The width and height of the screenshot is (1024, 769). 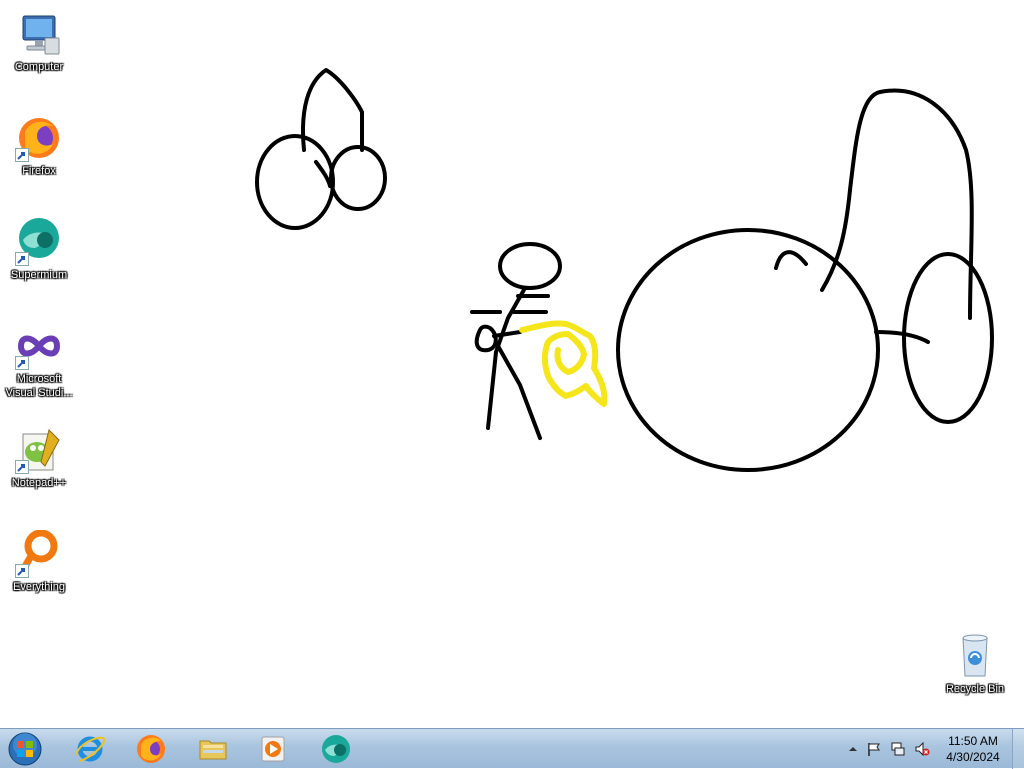 I want to click on computer-icon, so click(x=41, y=35).